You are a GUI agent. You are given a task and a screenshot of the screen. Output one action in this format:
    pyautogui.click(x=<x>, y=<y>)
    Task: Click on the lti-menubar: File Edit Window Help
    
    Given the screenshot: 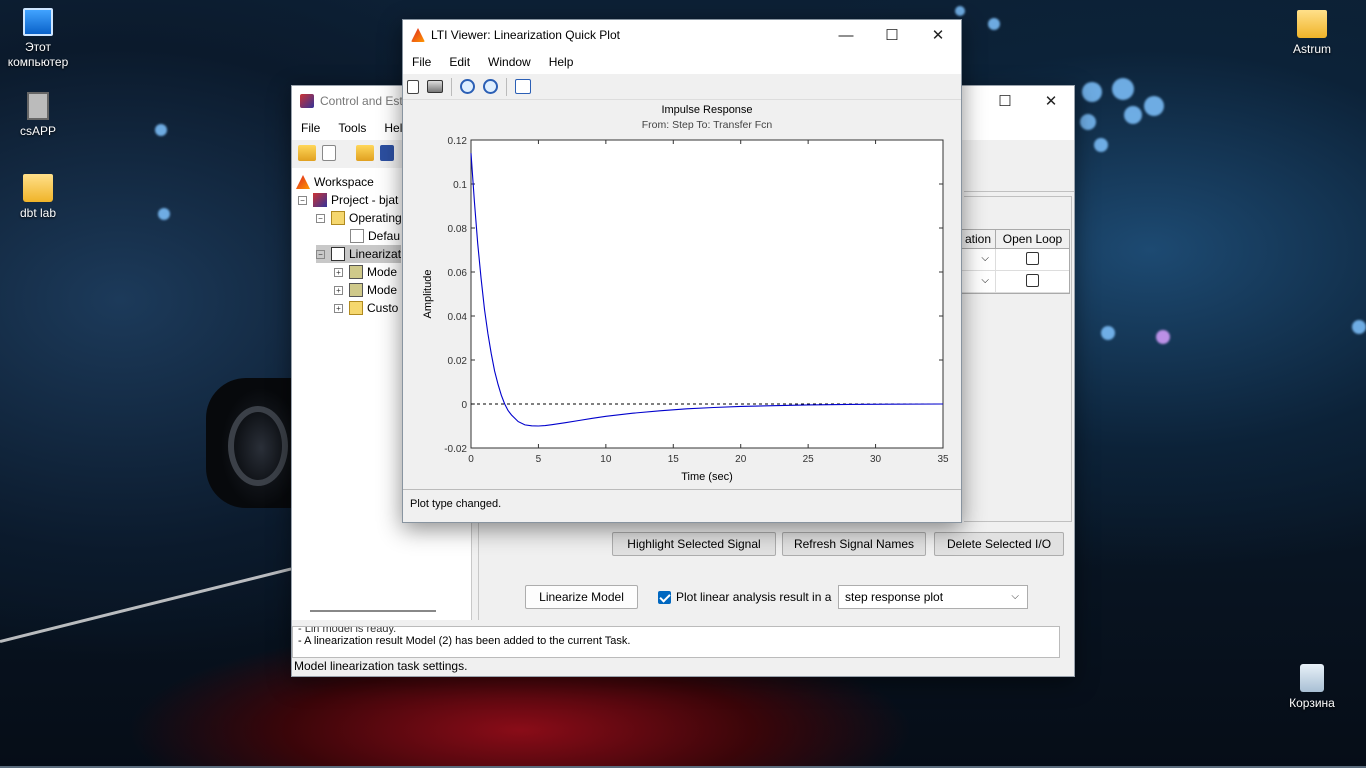 What is the action you would take?
    pyautogui.click(x=682, y=62)
    